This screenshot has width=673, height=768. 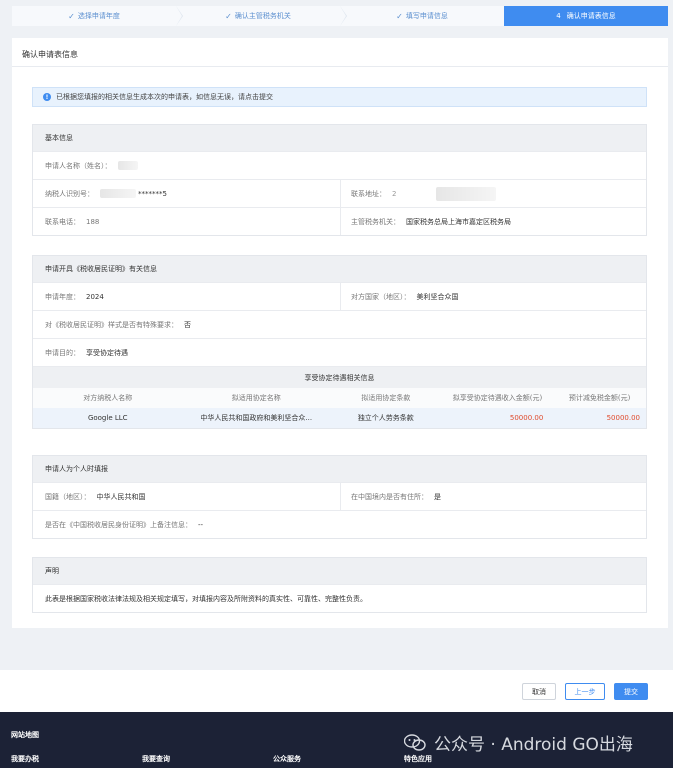 I want to click on table-cell: Google LLC, so click(x=107, y=418).